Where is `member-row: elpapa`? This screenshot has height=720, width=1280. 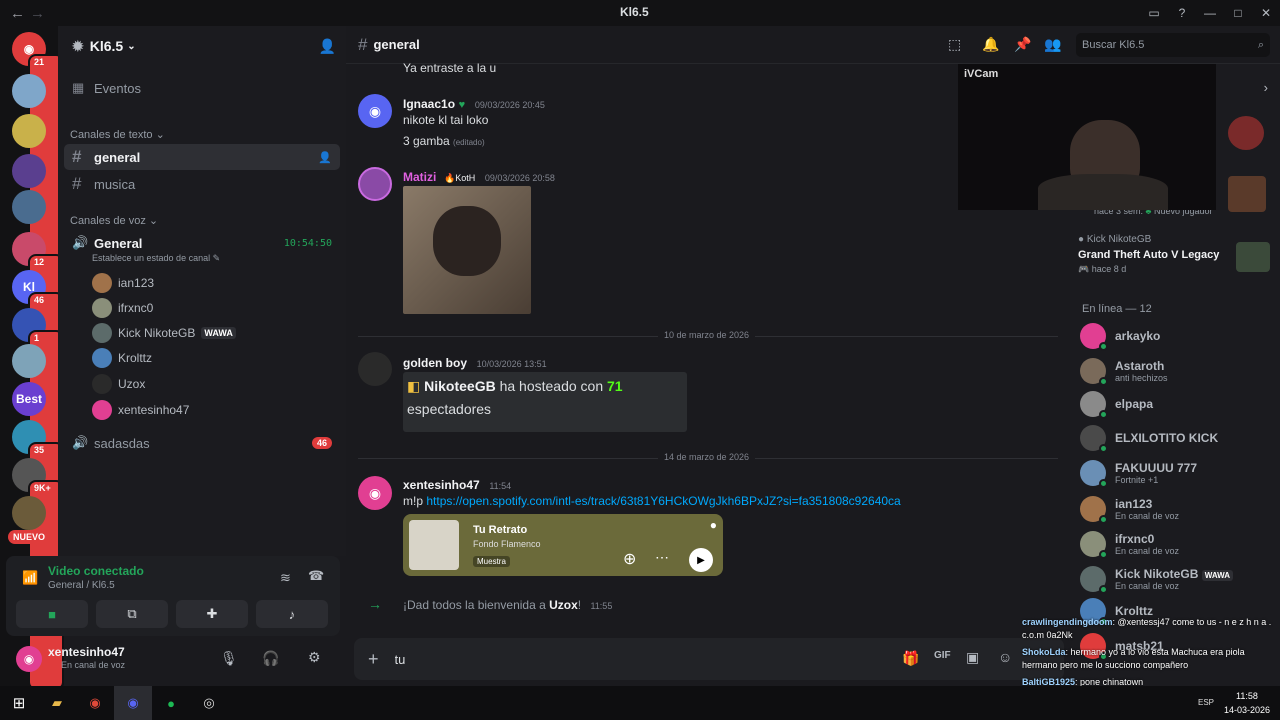
member-row: elpapa is located at coordinates (1116, 404).